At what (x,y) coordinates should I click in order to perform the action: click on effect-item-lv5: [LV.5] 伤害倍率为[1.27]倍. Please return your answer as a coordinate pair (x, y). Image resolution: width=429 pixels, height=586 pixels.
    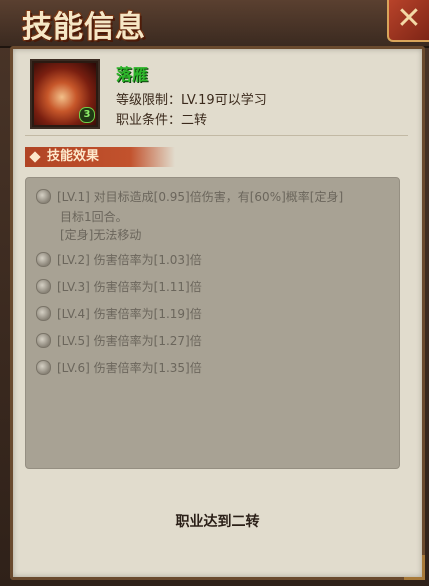
    Looking at the image, I should click on (119, 340).